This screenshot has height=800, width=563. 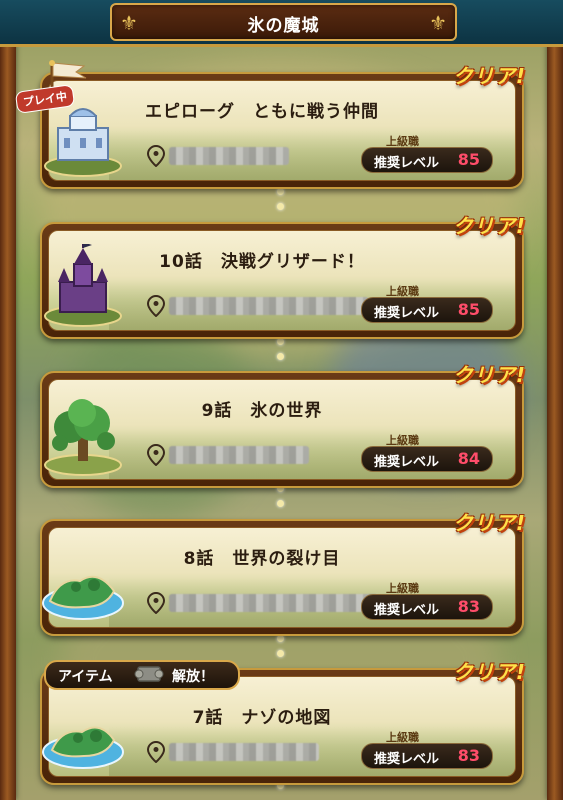 I want to click on title-bar: ⚜ 氷の魔城 ⚜, so click(x=281, y=23).